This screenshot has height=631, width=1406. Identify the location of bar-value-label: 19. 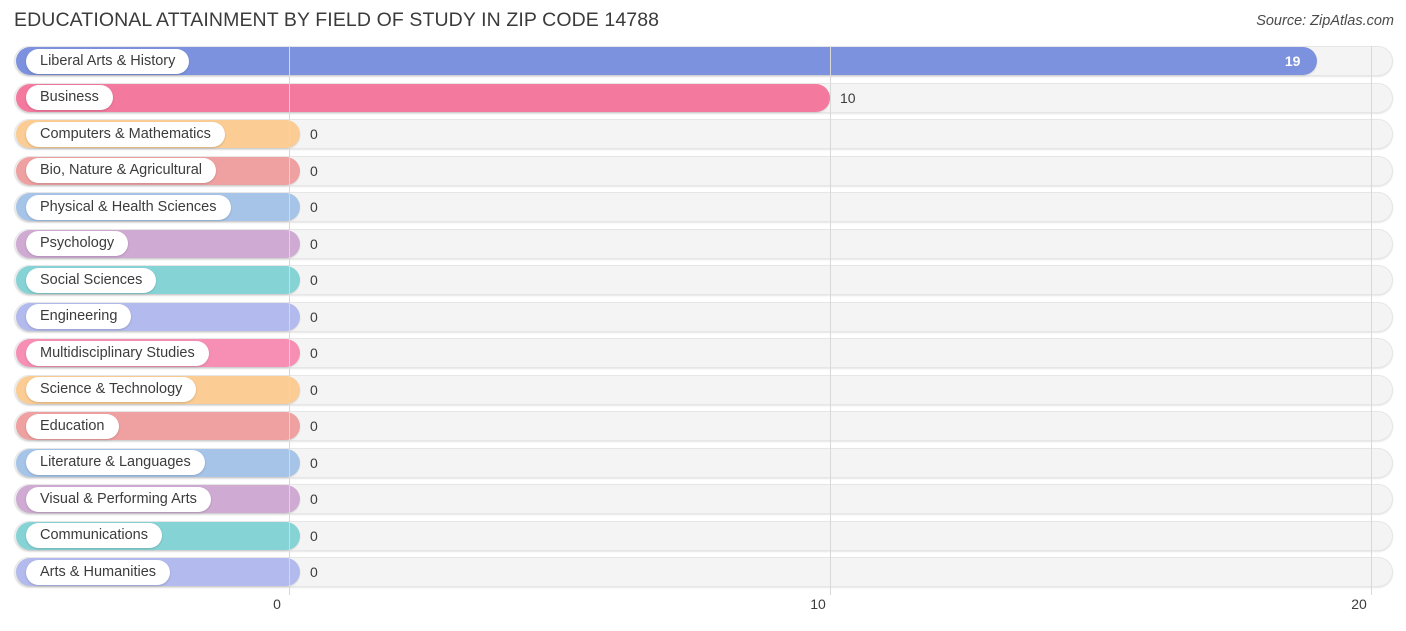
(1292, 61).